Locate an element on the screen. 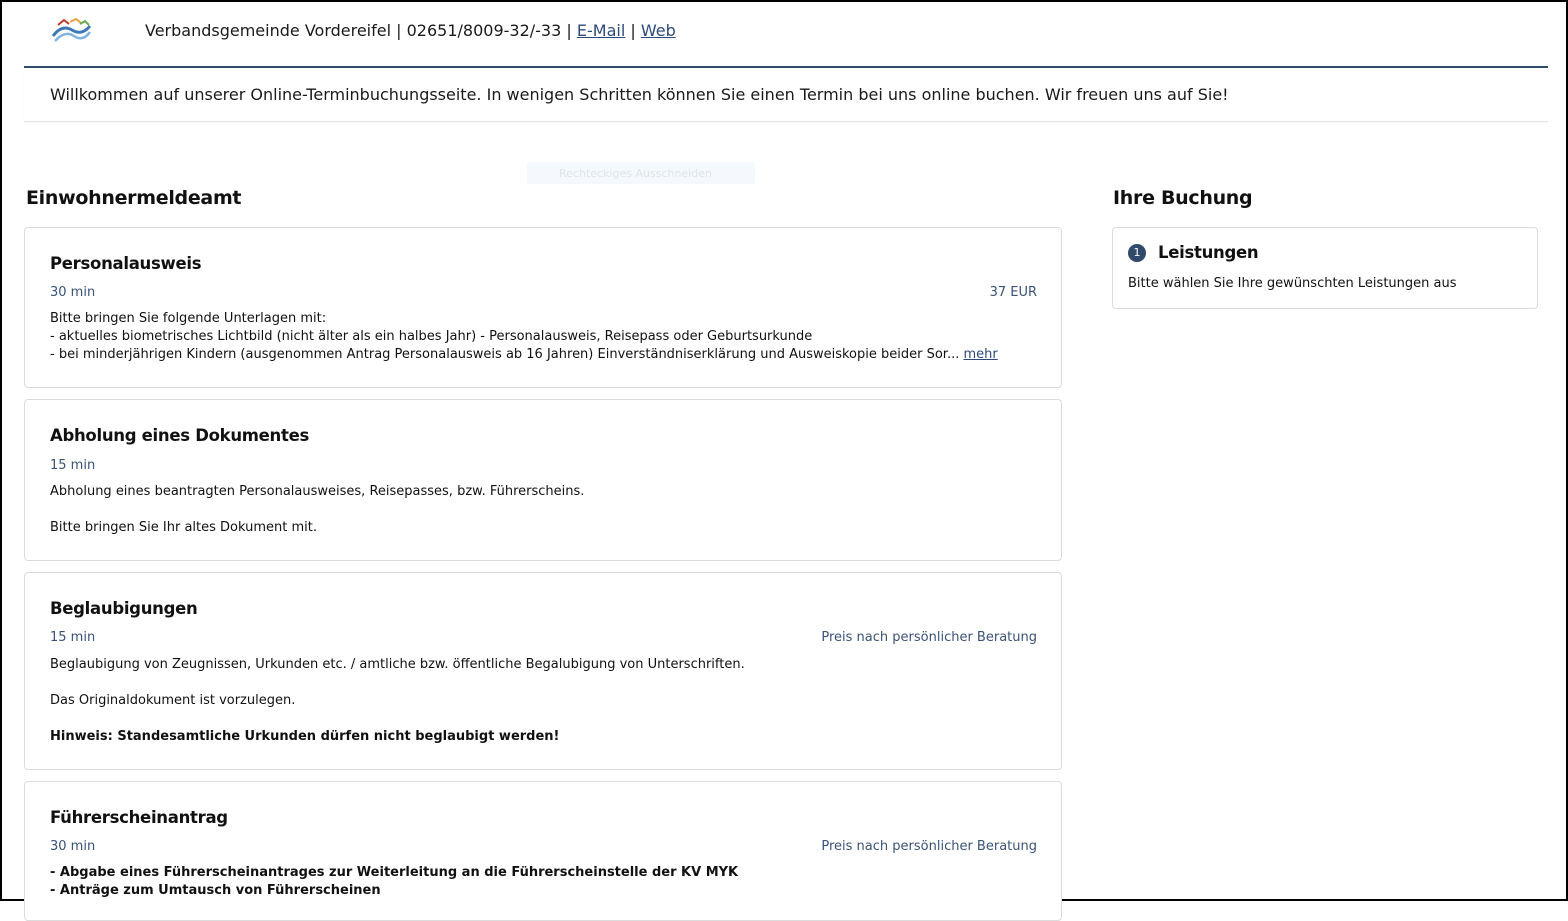 Image resolution: width=1568 pixels, height=921 pixels. snipping-tool-label: Rechteckiges Ausschneiden is located at coordinates (635, 173).